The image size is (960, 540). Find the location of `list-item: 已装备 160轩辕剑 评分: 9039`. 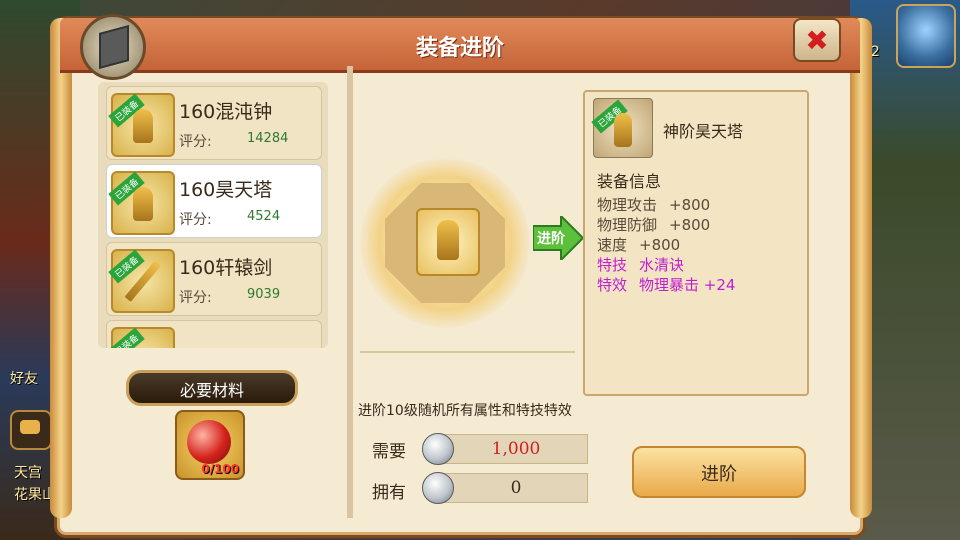

list-item: 已装备 160轩辕剑 评分: 9039 is located at coordinates (214, 279).